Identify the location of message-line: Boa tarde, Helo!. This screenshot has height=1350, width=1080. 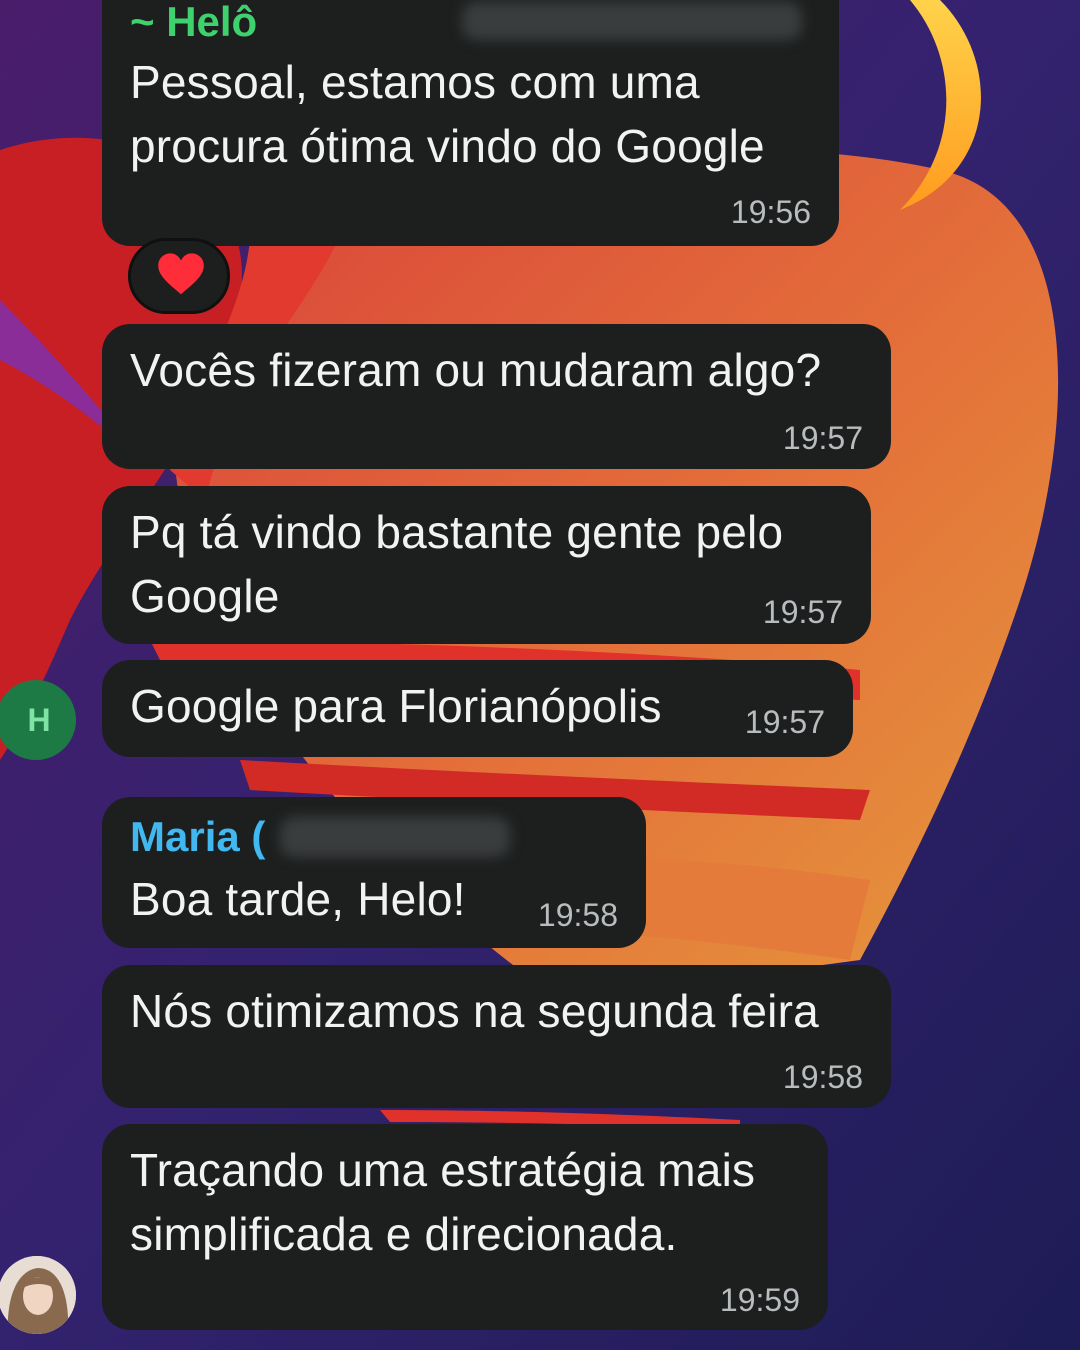
(298, 899).